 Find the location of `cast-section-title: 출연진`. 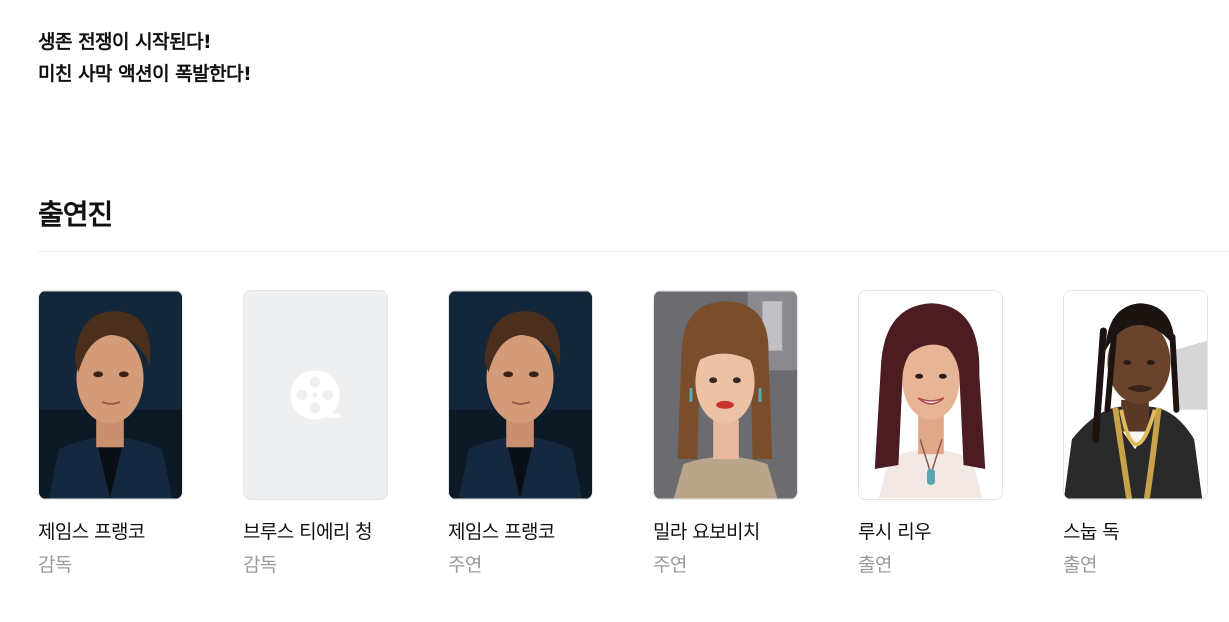

cast-section-title: 출연진 is located at coordinates (75, 214).